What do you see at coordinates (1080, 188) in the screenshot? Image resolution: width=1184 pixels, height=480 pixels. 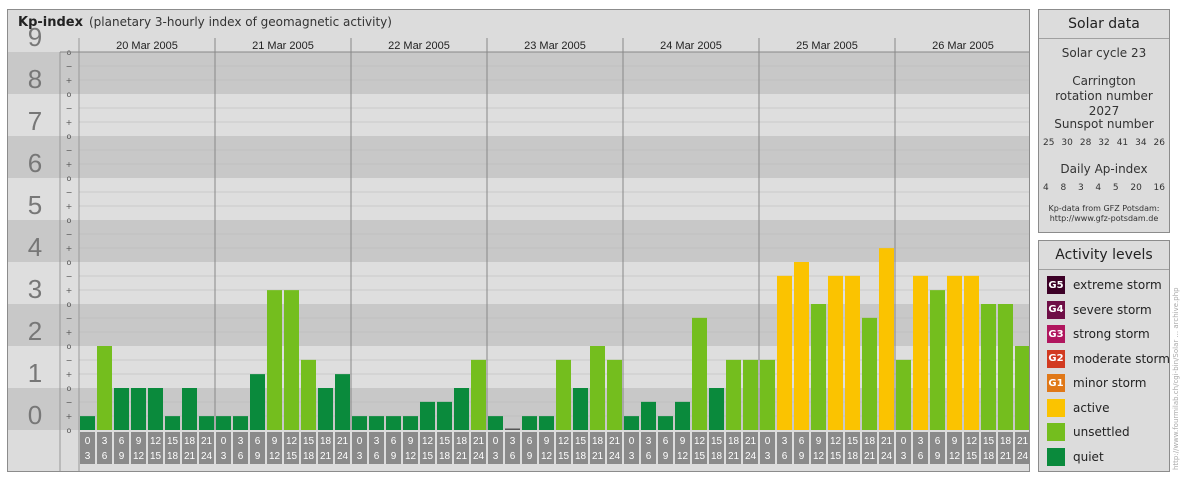 I see `ap-value: 3` at bounding box center [1080, 188].